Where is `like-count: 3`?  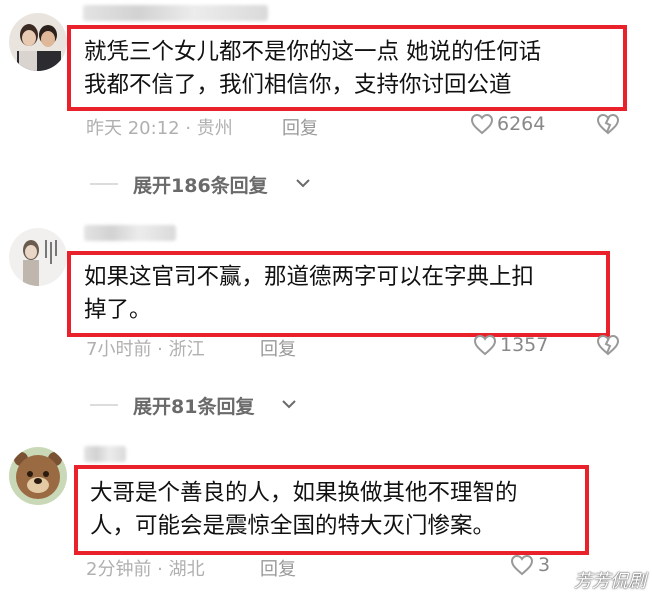
like-count: 3 is located at coordinates (544, 565).